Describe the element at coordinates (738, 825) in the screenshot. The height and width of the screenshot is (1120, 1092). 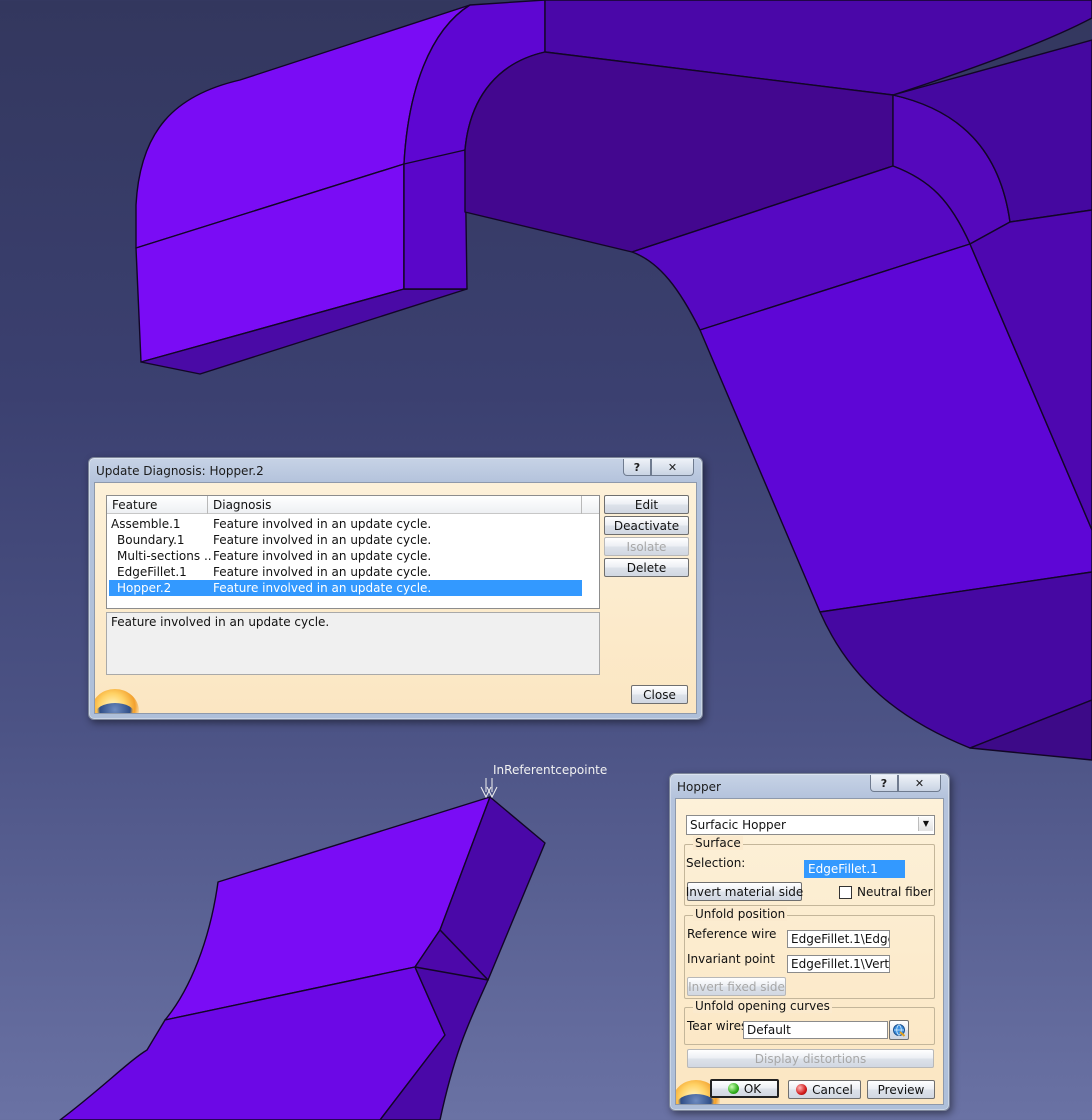
I see `hopper-type-value: Surfacic Hopper` at that location.